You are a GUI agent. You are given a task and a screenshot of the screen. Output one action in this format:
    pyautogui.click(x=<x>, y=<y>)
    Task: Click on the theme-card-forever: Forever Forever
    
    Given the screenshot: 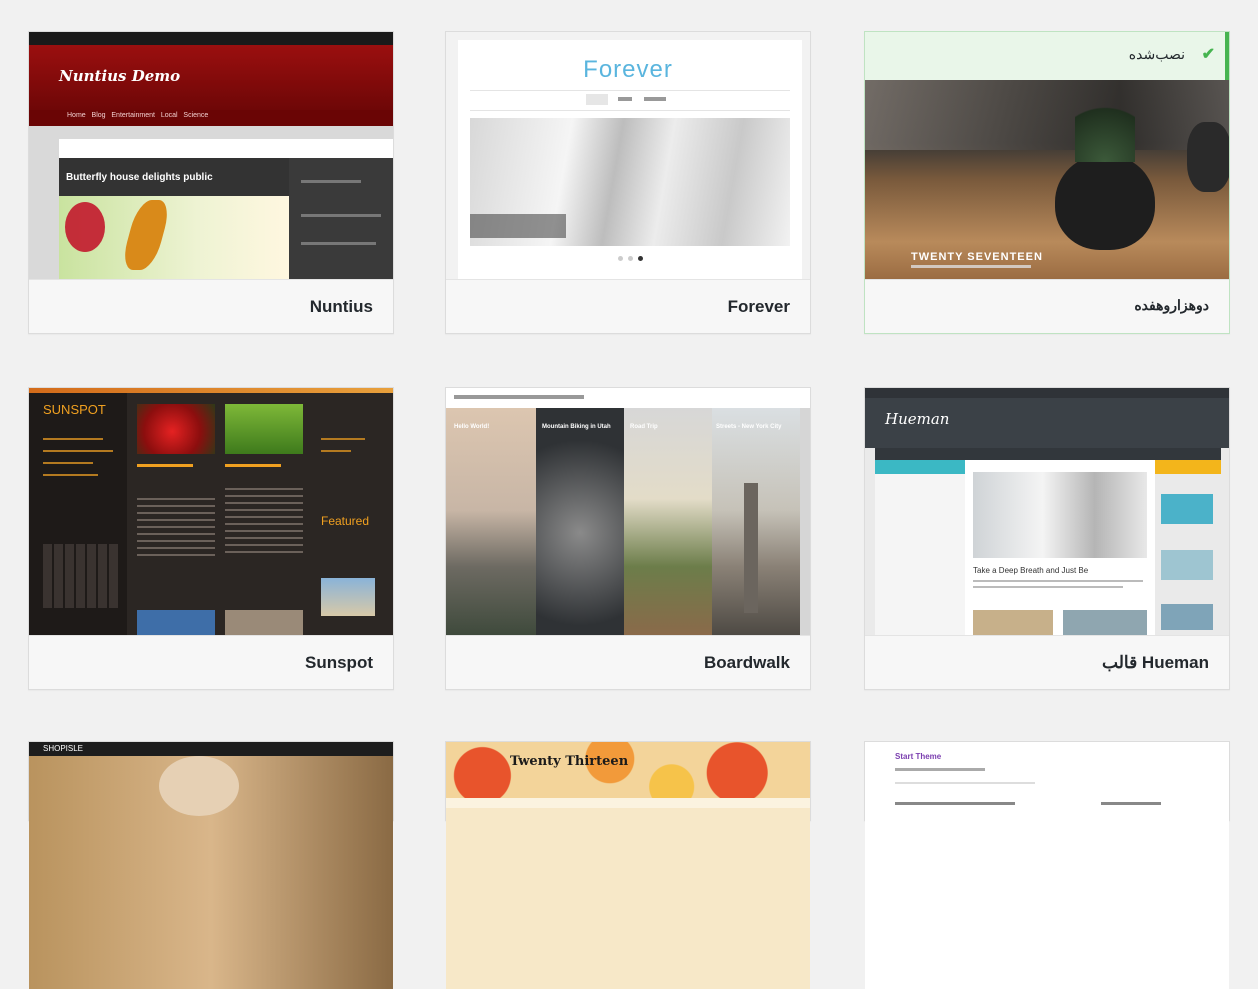 What is the action you would take?
    pyautogui.click(x=628, y=182)
    